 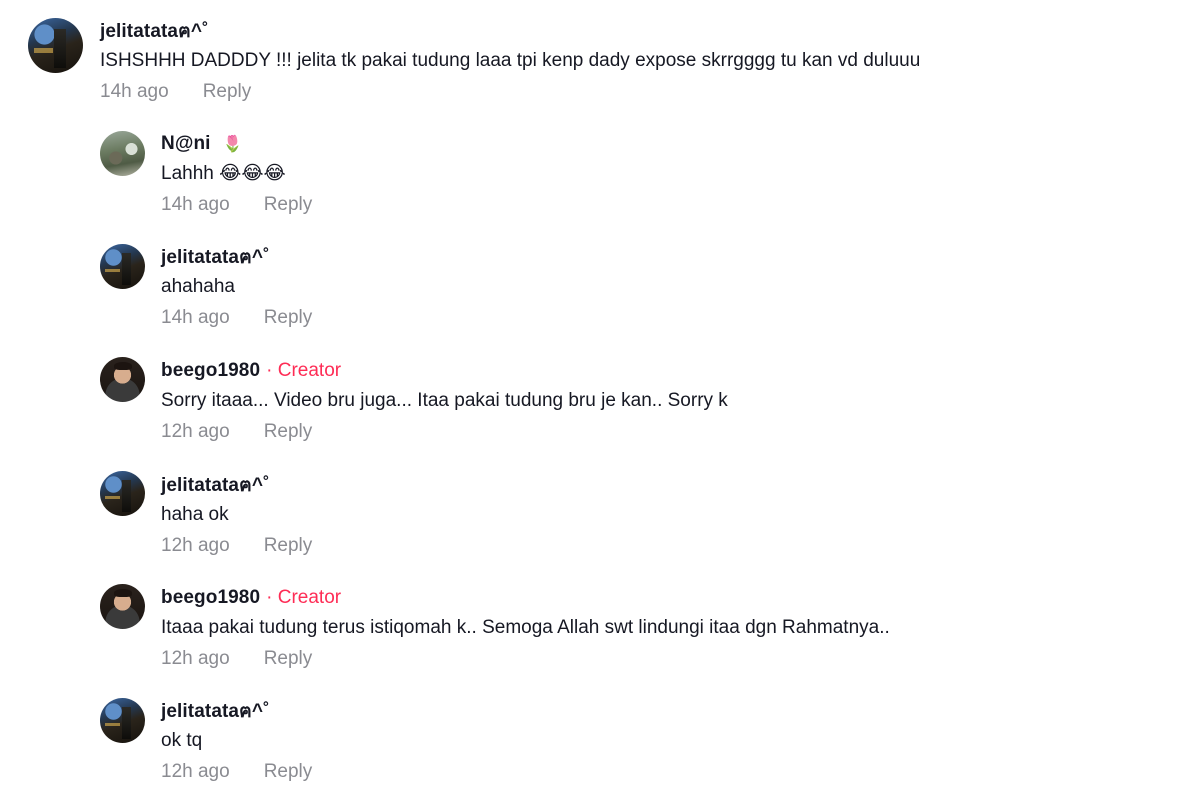 What do you see at coordinates (198, 286) in the screenshot?
I see `reply-text: ahahaha` at bounding box center [198, 286].